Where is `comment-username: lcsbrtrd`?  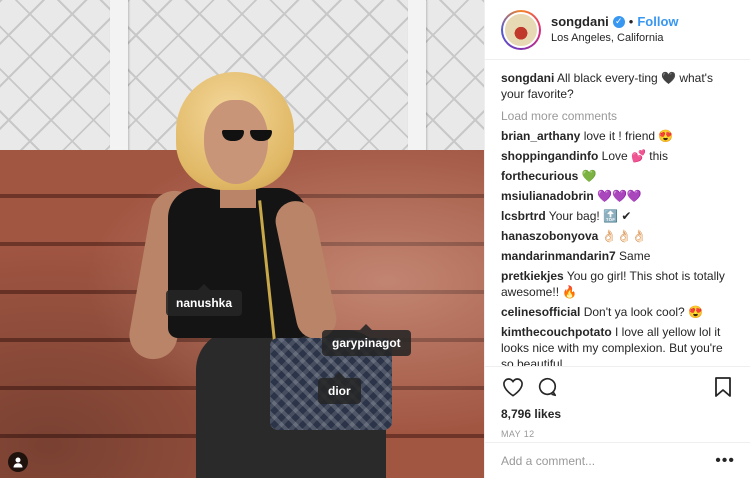 comment-username: lcsbrtrd is located at coordinates (523, 216).